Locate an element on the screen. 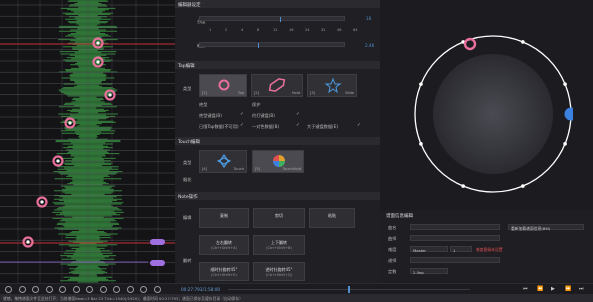 Image resolution: width=593 pixels, height=302 pixels. playback-button: ⏮ is located at coordinates (525, 289).